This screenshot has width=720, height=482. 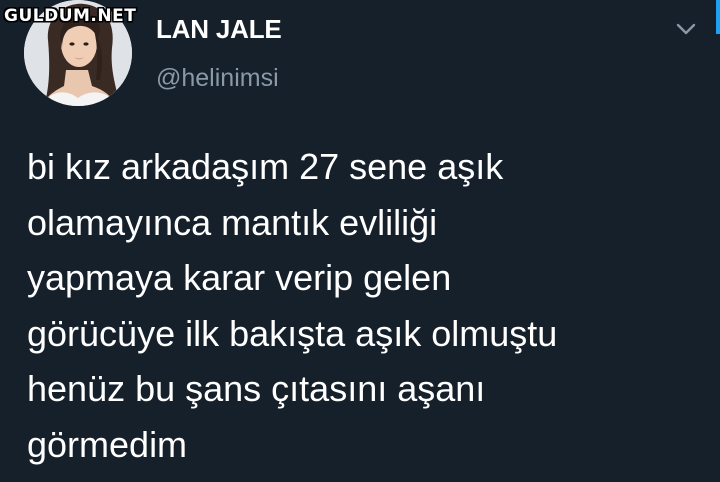 What do you see at coordinates (70, 16) in the screenshot?
I see `watermark: GULDUM.NET` at bounding box center [70, 16].